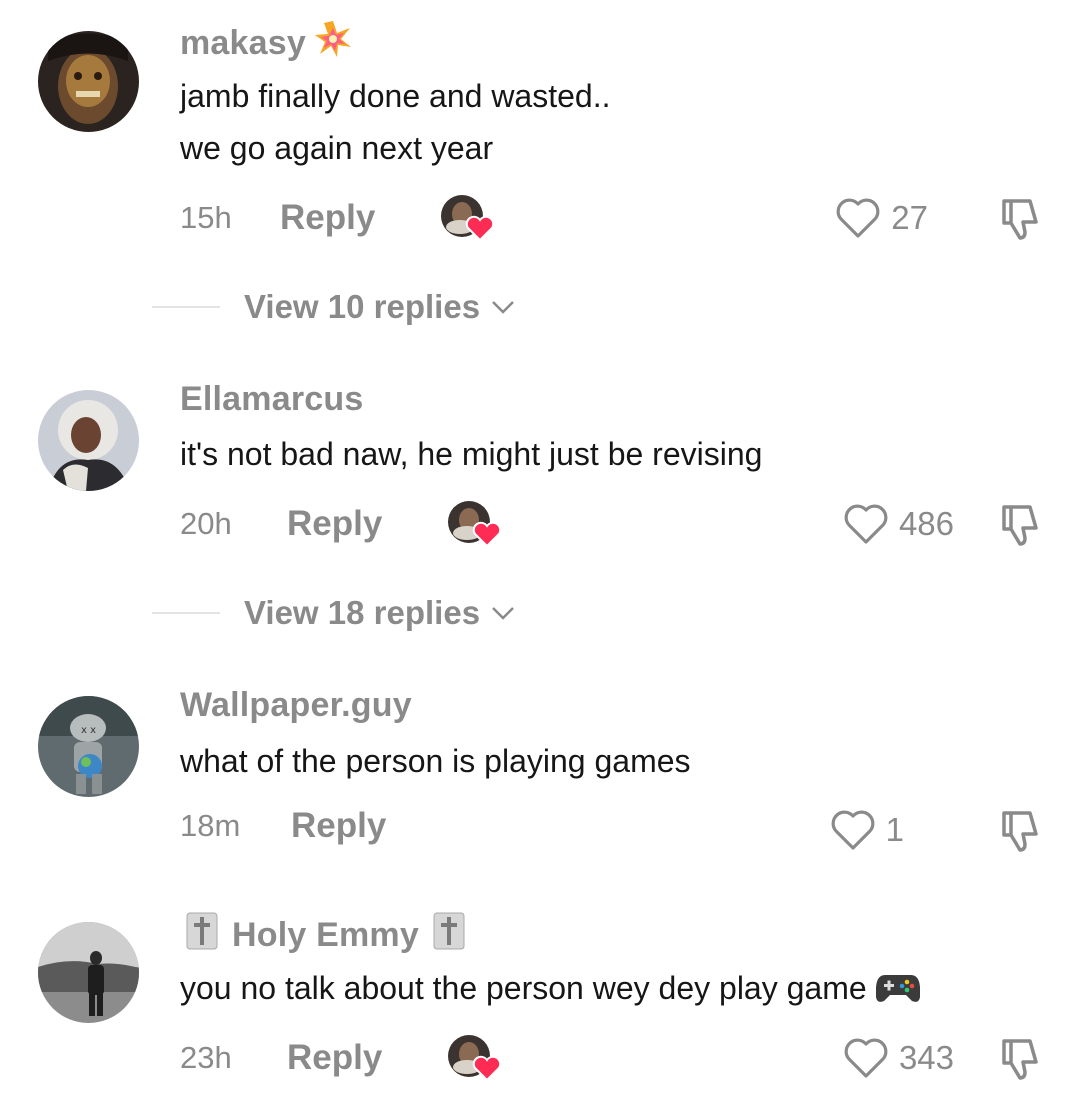 This screenshot has height=1101, width=1078. Describe the element at coordinates (337, 148) in the screenshot. I see `comment-line: we go again next year` at that location.